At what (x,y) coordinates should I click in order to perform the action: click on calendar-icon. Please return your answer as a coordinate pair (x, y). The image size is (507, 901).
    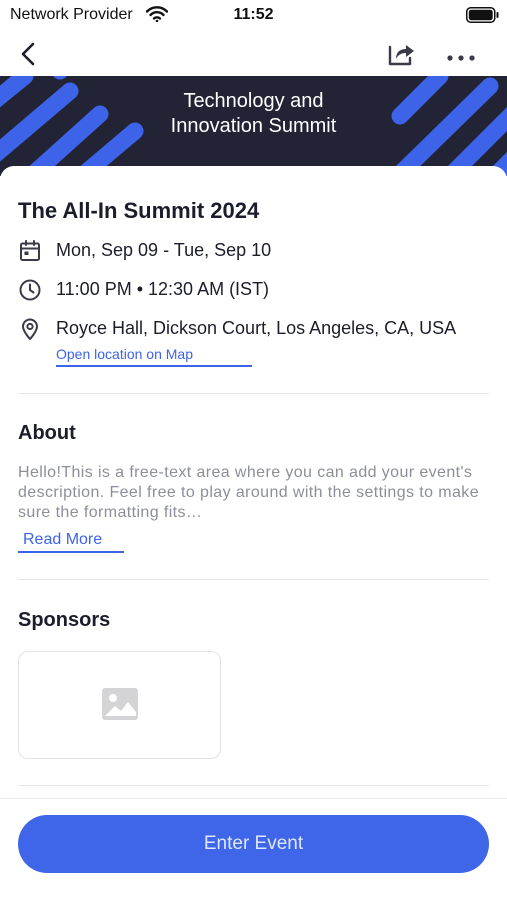
    Looking at the image, I should click on (30, 250).